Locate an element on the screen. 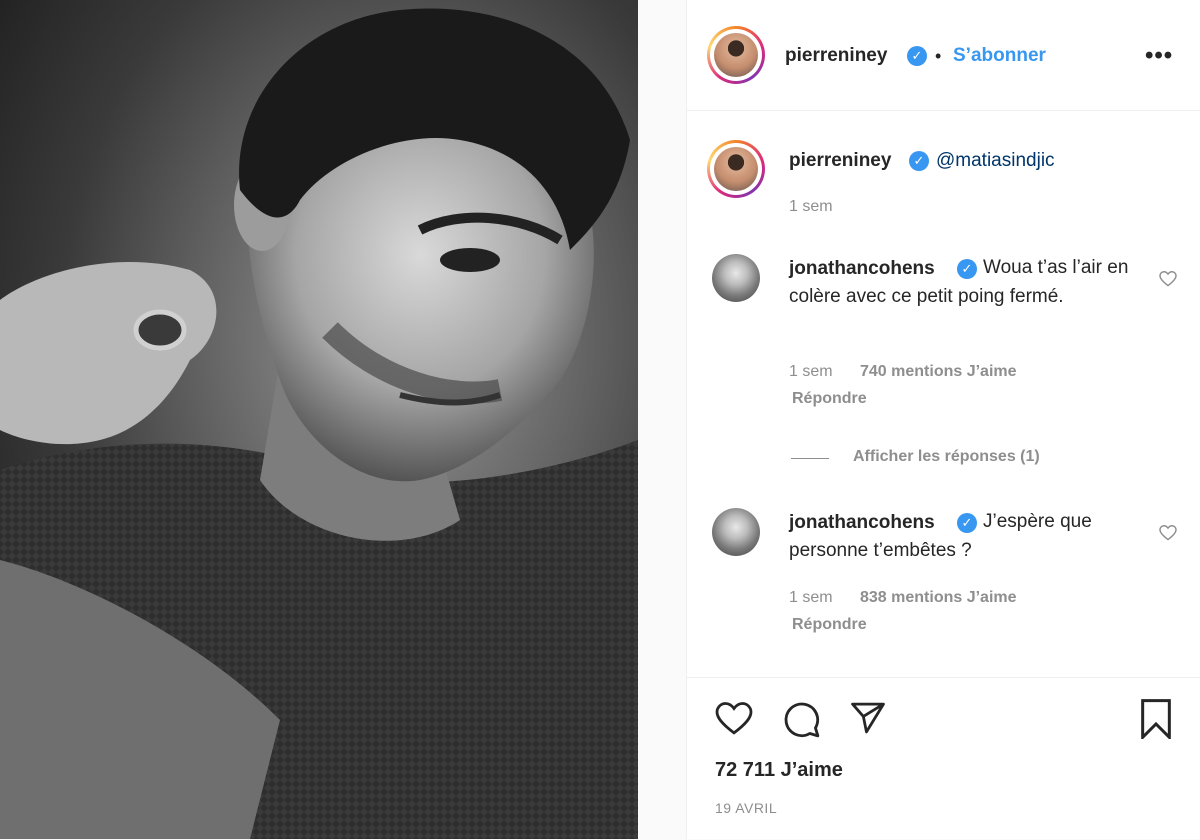 This screenshot has width=1200, height=840. more-options-button: ••• is located at coordinates (1159, 56).